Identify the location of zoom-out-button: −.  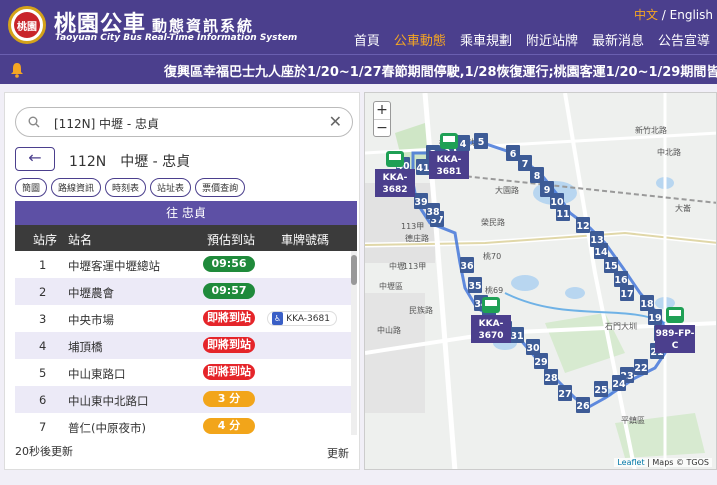
(382, 127).